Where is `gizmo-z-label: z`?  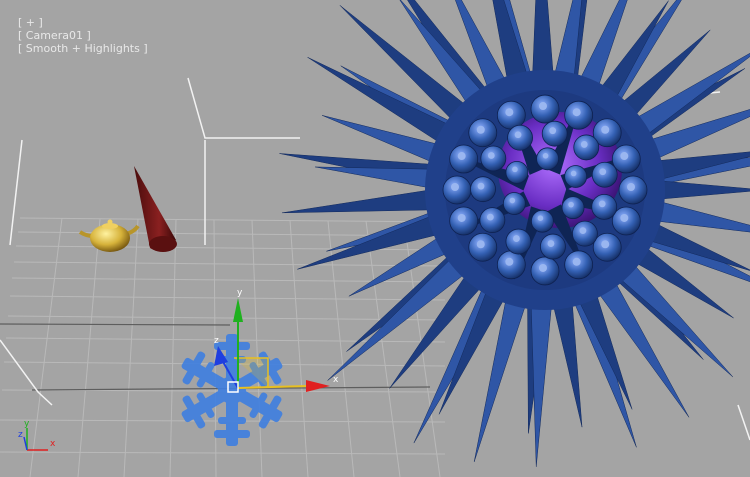
gizmo-z-label: z is located at coordinates (216, 341).